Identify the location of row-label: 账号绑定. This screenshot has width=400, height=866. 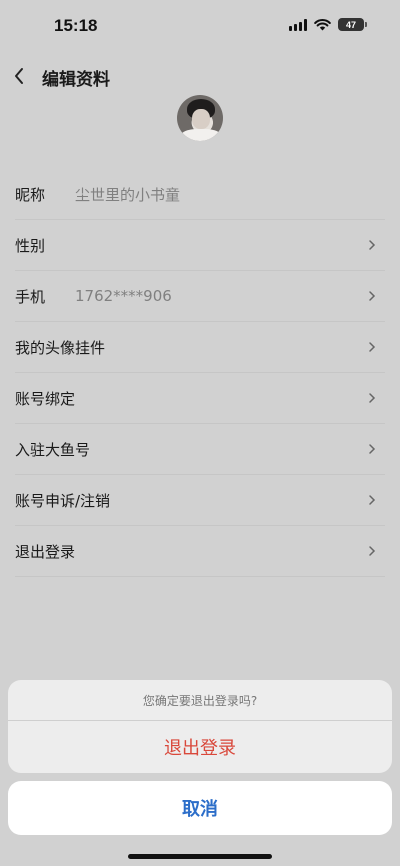
(45, 398).